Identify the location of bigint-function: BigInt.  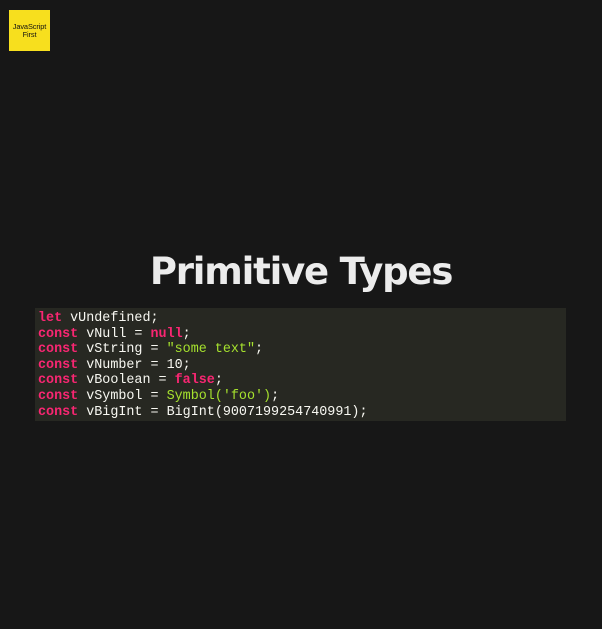
(190, 412).